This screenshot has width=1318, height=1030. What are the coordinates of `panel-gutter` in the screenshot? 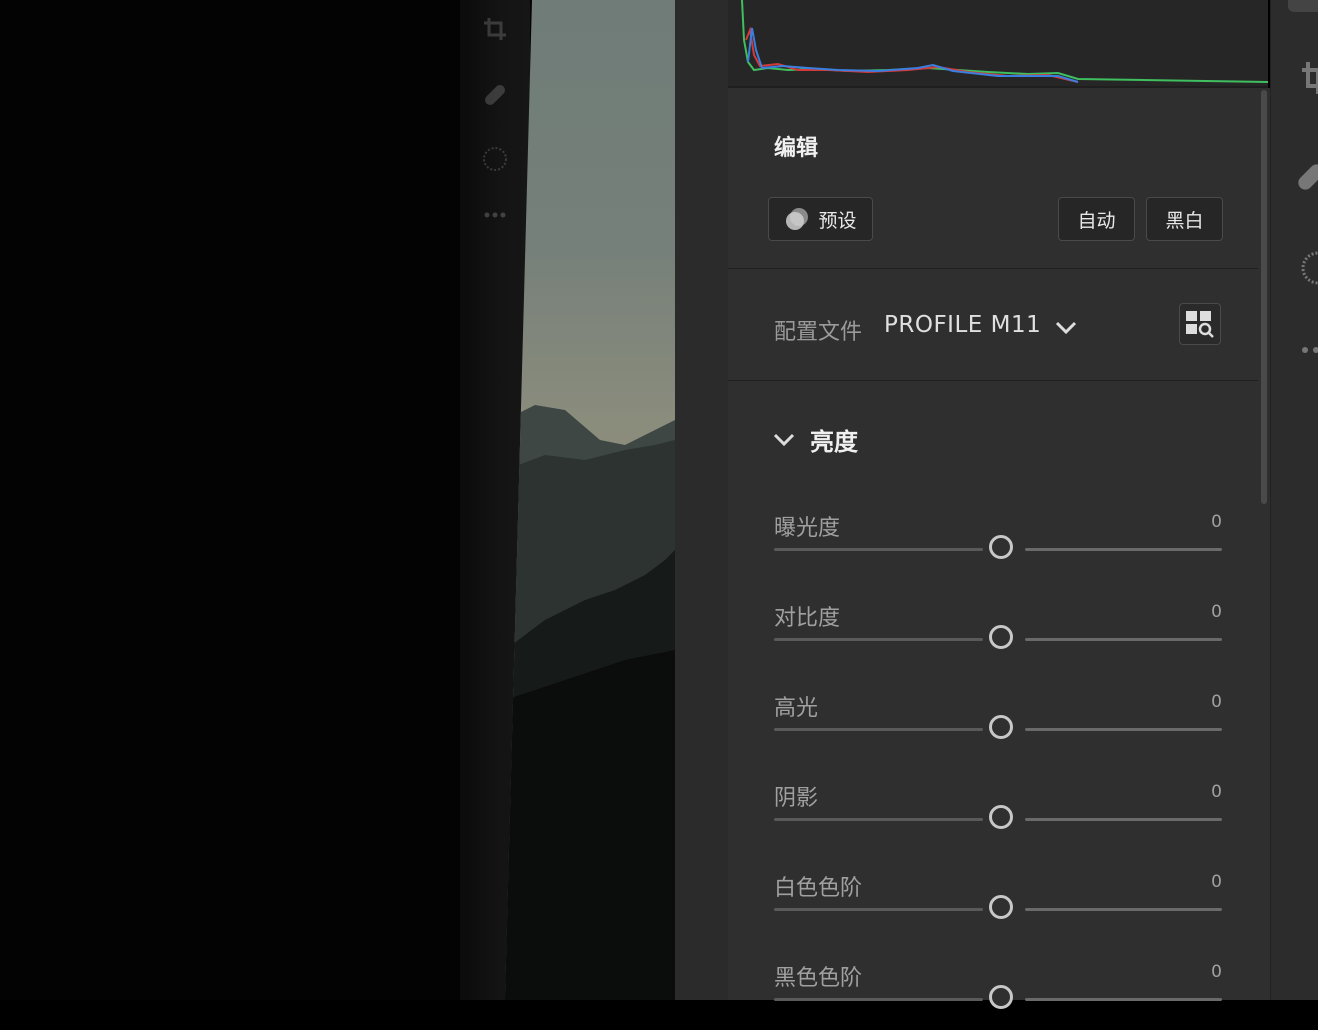 It's located at (701, 500).